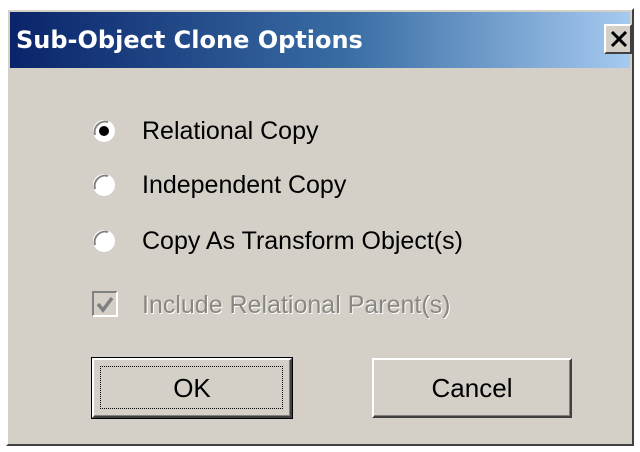 This screenshot has height=452, width=640. I want to click on independent-copy-label: Independent Copy, so click(244, 185).